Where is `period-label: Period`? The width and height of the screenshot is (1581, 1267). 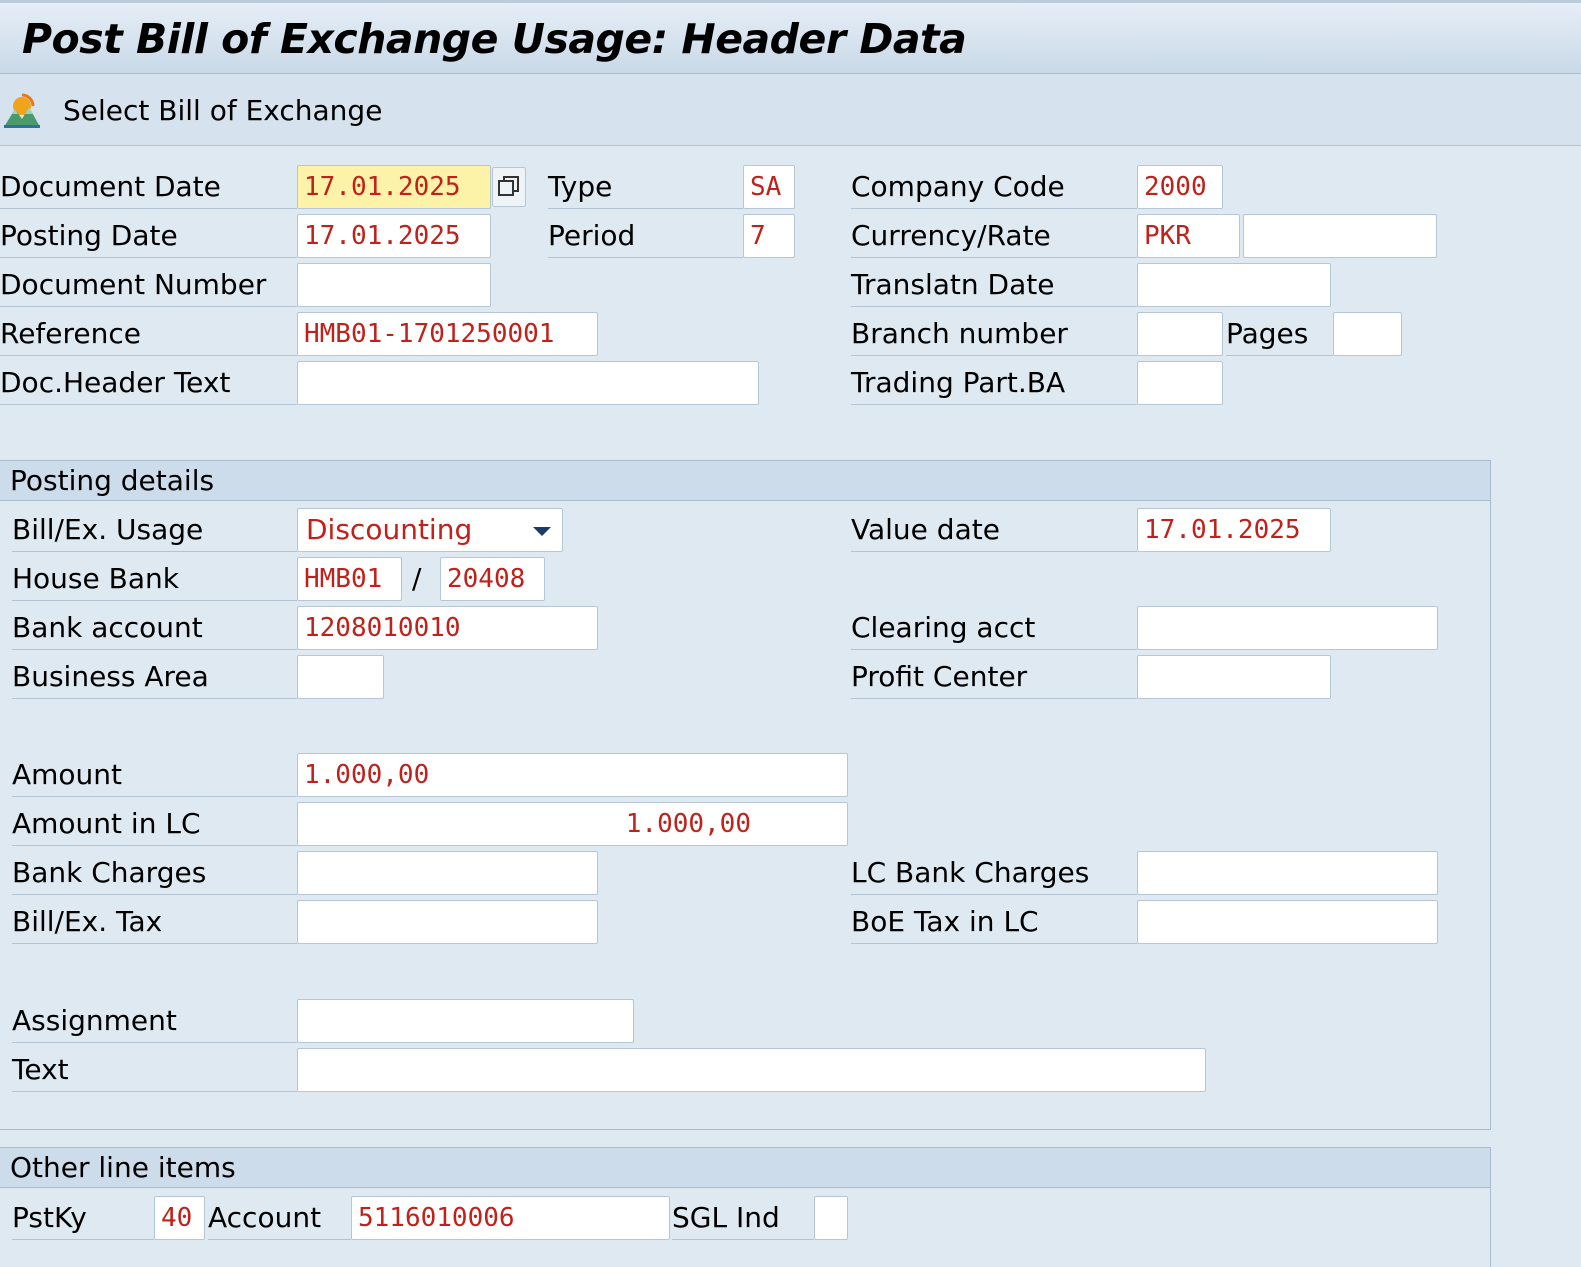
period-label: Period is located at coordinates (645, 236).